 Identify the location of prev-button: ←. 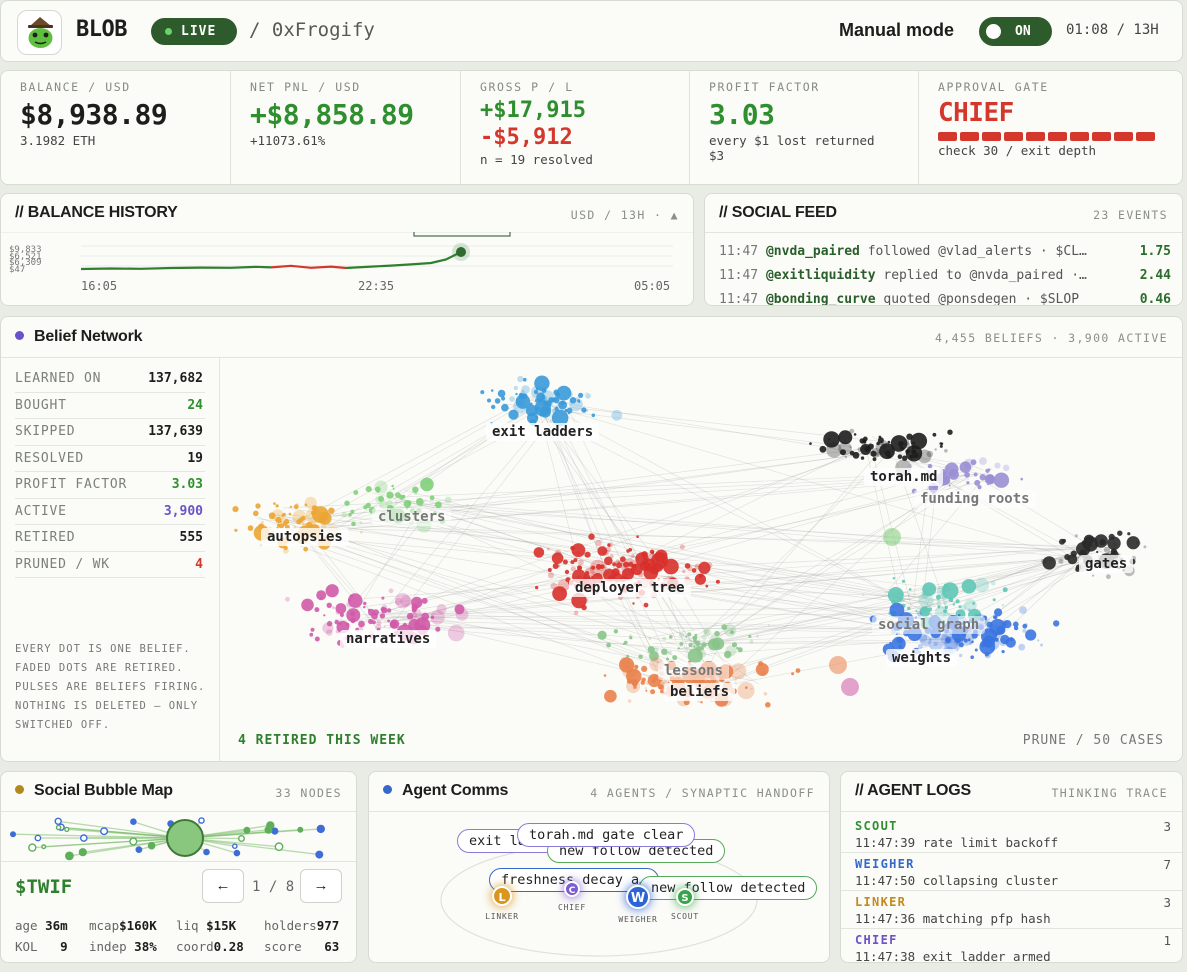
(223, 886).